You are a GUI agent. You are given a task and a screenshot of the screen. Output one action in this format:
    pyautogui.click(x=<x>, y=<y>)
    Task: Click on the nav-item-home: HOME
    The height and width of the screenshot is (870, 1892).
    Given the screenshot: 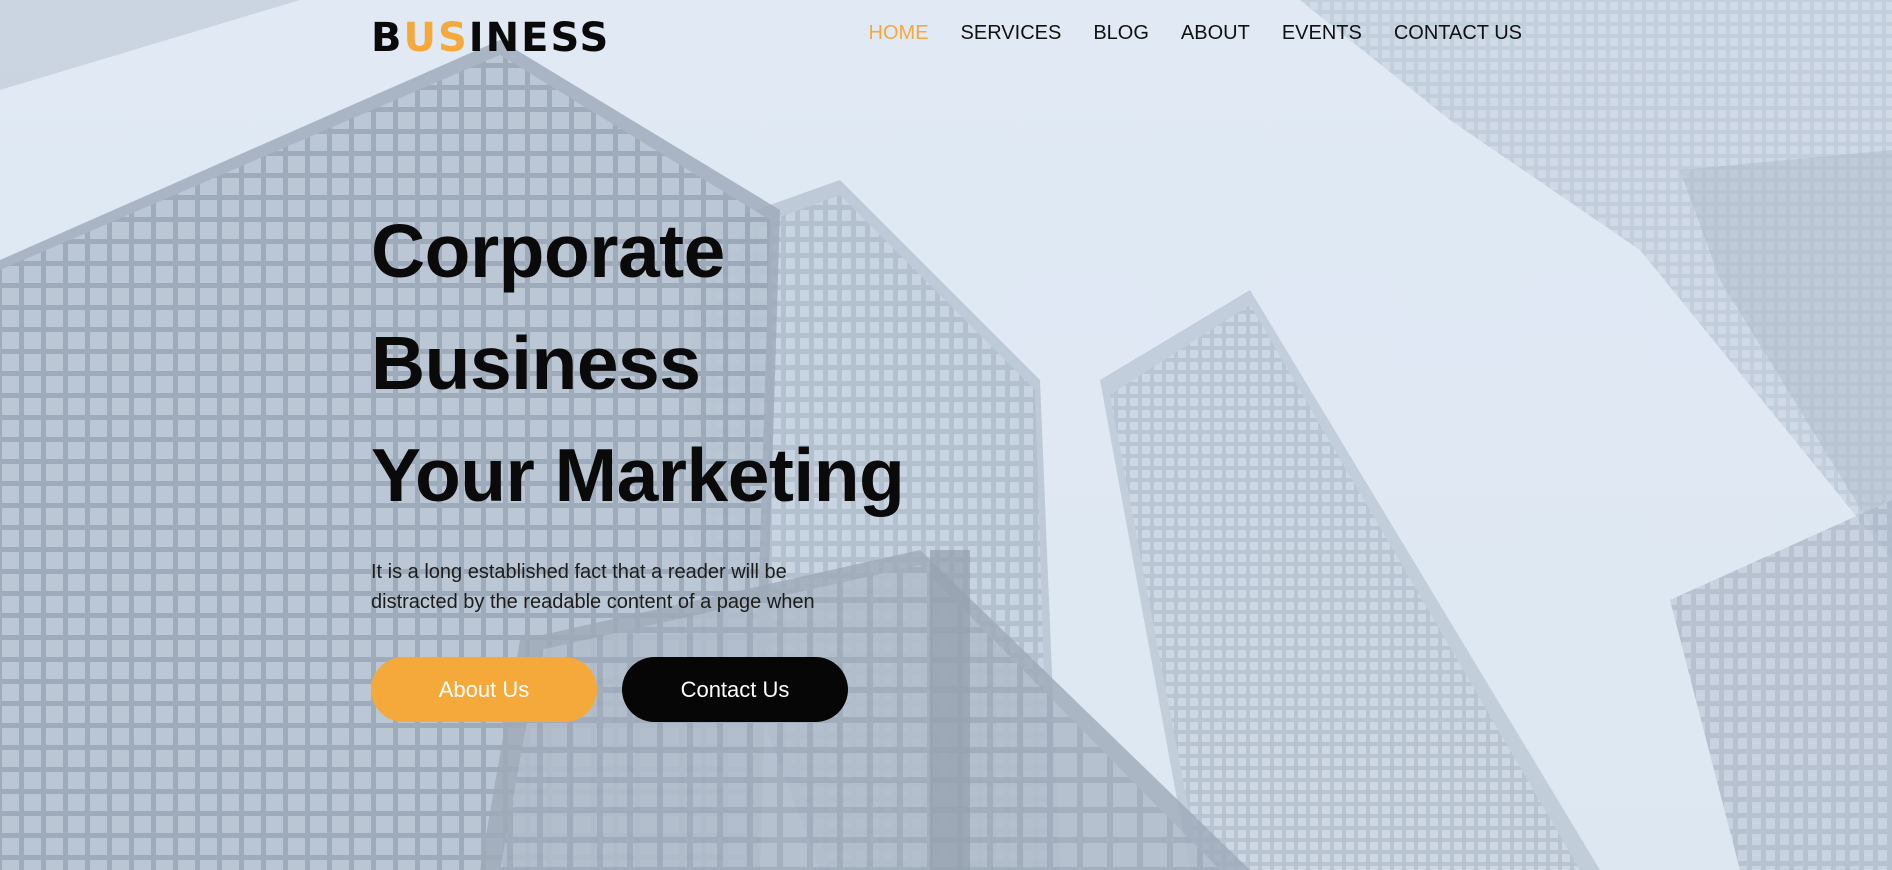 What is the action you would take?
    pyautogui.click(x=899, y=33)
    